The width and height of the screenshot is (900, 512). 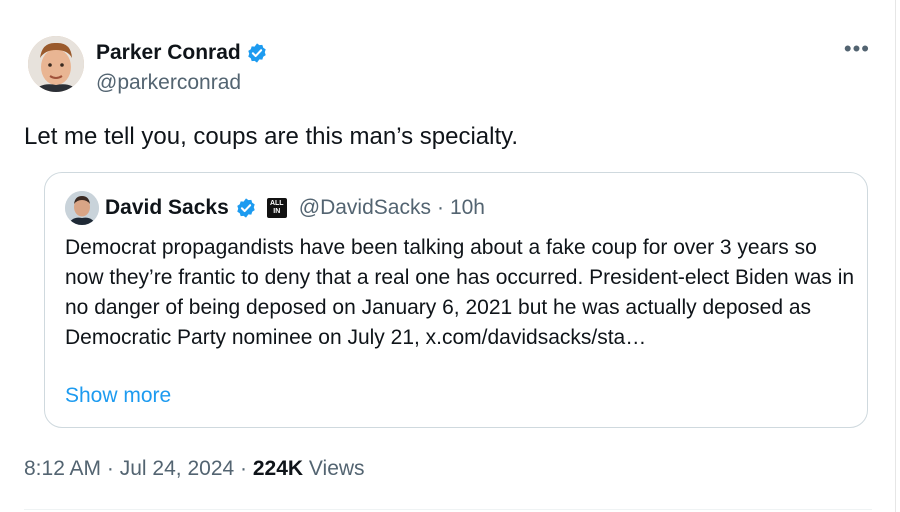 I want to click on quoted-author-name: David Sacks, so click(x=167, y=208).